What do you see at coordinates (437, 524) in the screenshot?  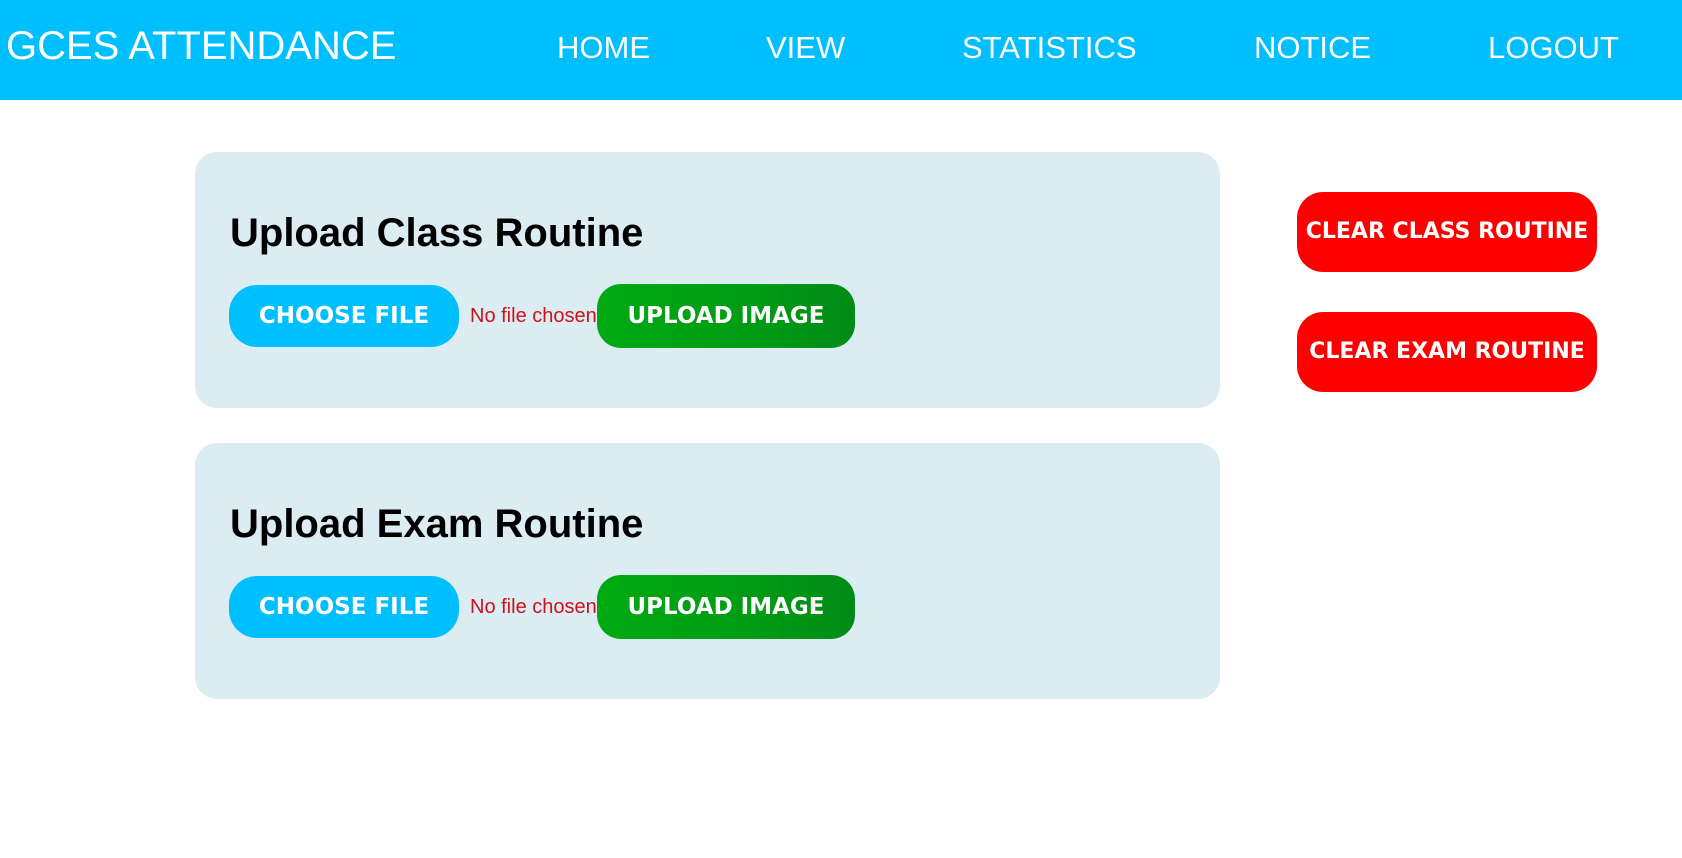 I see `exam-routine-title: Upload Exam Routine` at bounding box center [437, 524].